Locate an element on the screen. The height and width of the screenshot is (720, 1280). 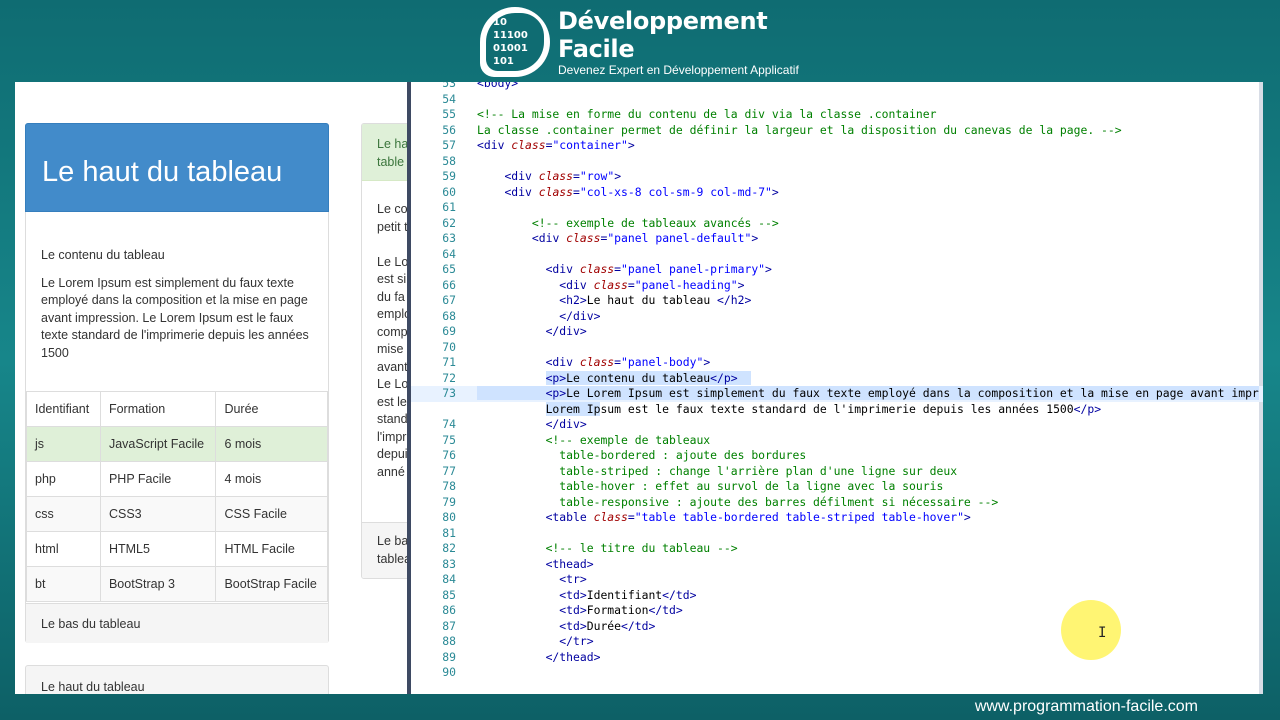
line-number: 67 is located at coordinates (449, 300).